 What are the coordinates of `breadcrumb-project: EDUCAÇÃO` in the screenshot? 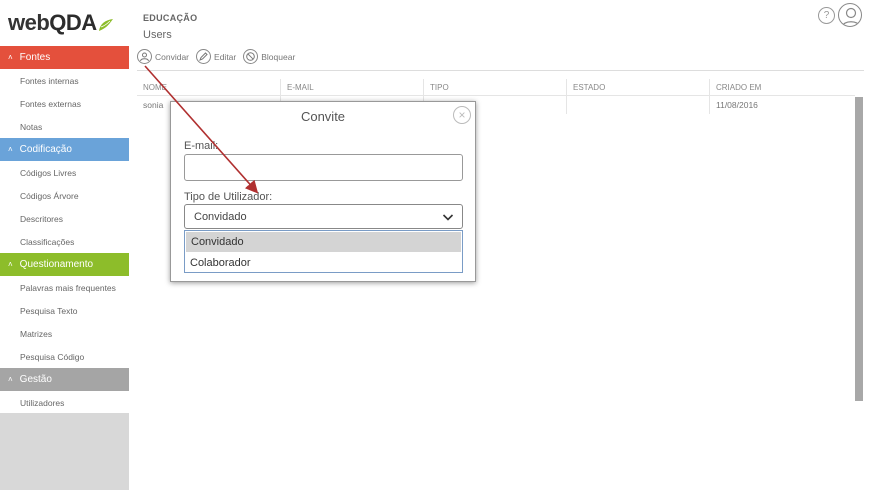 It's located at (170, 18).